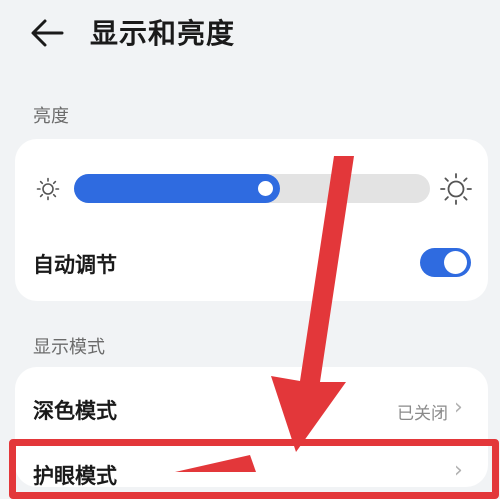 The width and height of the screenshot is (500, 499). I want to click on auto-brightness-label: 自动调节, so click(75, 265).